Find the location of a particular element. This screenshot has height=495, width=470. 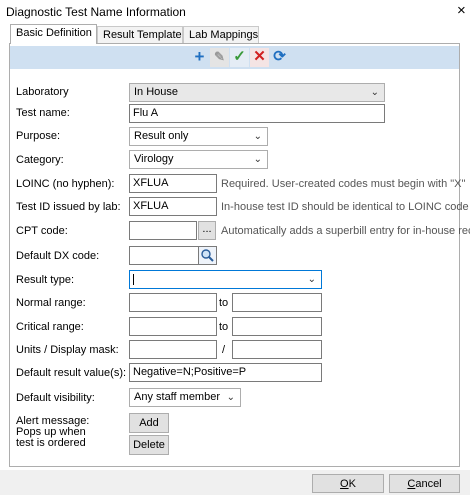

purpose-select: Result only ⌄ is located at coordinates (198, 136).